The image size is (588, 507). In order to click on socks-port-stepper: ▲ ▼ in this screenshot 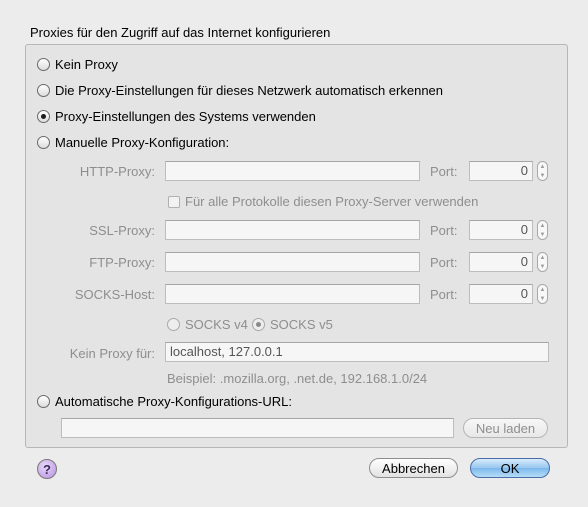, I will do `click(542, 294)`.